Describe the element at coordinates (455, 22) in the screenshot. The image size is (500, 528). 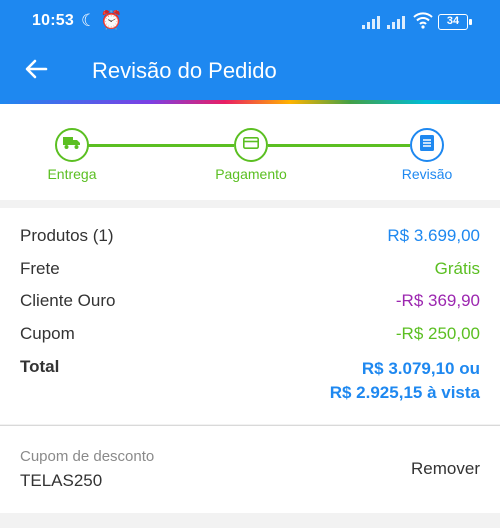
I see `battery-icon: 34` at that location.